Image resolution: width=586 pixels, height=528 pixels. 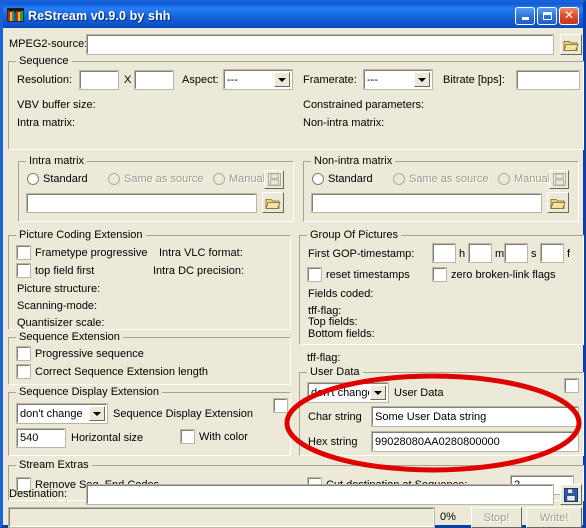 What do you see at coordinates (320, 44) in the screenshot?
I see `mpeg2-source-input` at bounding box center [320, 44].